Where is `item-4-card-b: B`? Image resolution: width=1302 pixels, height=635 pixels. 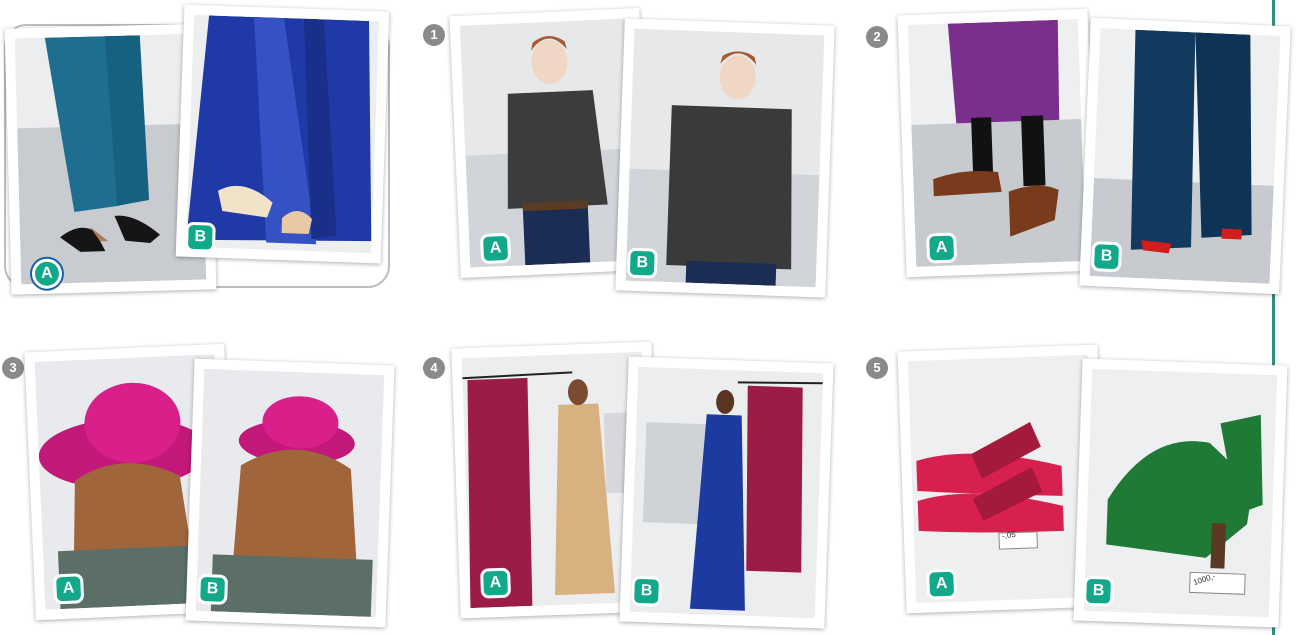
item-4-card-b: B is located at coordinates (726, 492).